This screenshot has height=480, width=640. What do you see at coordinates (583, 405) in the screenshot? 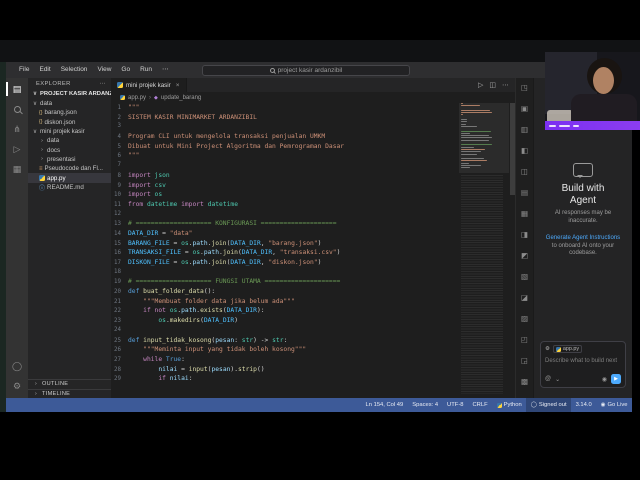
I see `status-3-14-0: 3.14.0` at bounding box center [583, 405].